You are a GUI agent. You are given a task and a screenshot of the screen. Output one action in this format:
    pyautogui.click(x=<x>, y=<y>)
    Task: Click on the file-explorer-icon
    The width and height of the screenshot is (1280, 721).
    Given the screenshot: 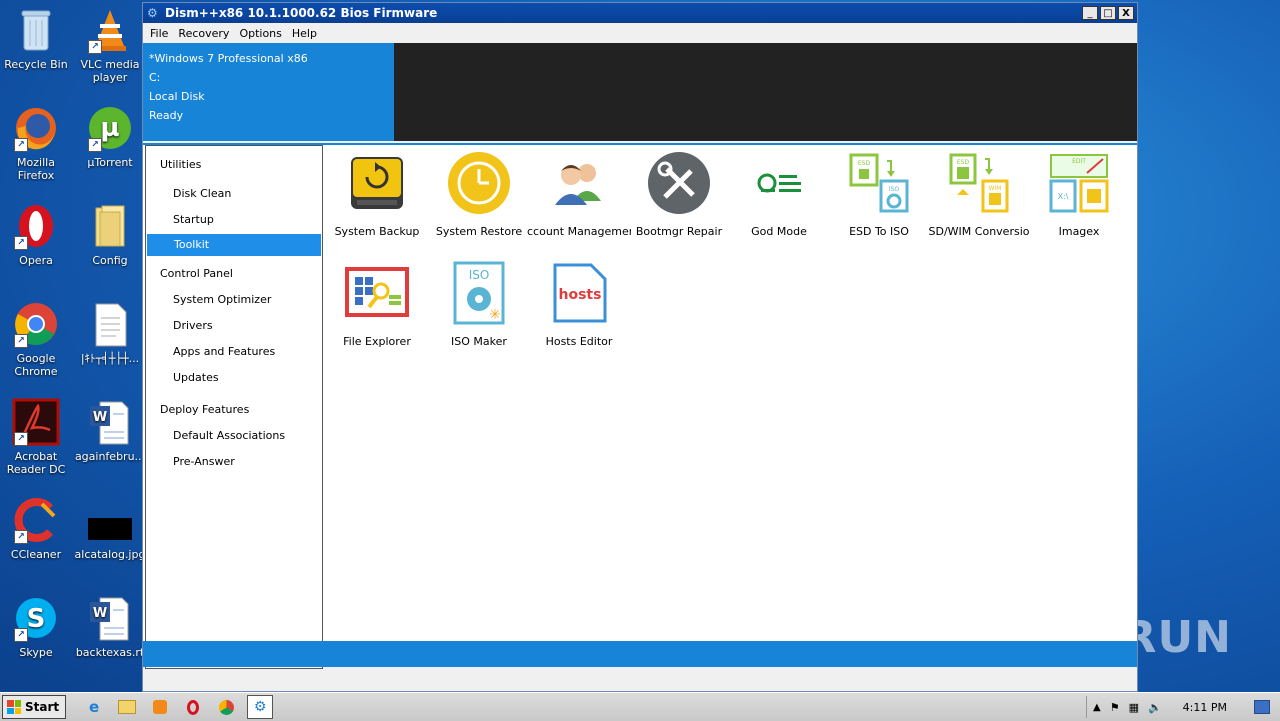 What is the action you would take?
    pyautogui.click(x=377, y=293)
    